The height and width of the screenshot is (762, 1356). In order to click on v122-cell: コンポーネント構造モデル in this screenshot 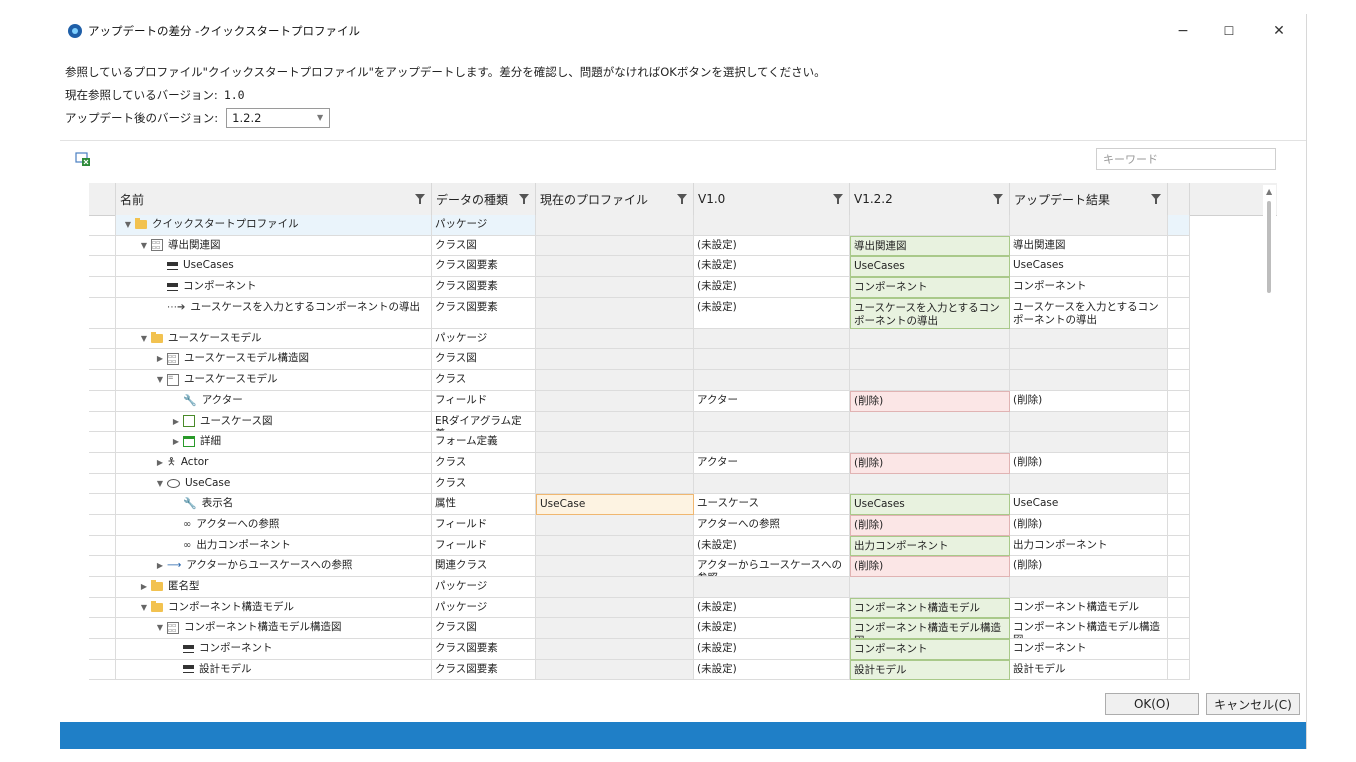, I will do `click(930, 608)`.